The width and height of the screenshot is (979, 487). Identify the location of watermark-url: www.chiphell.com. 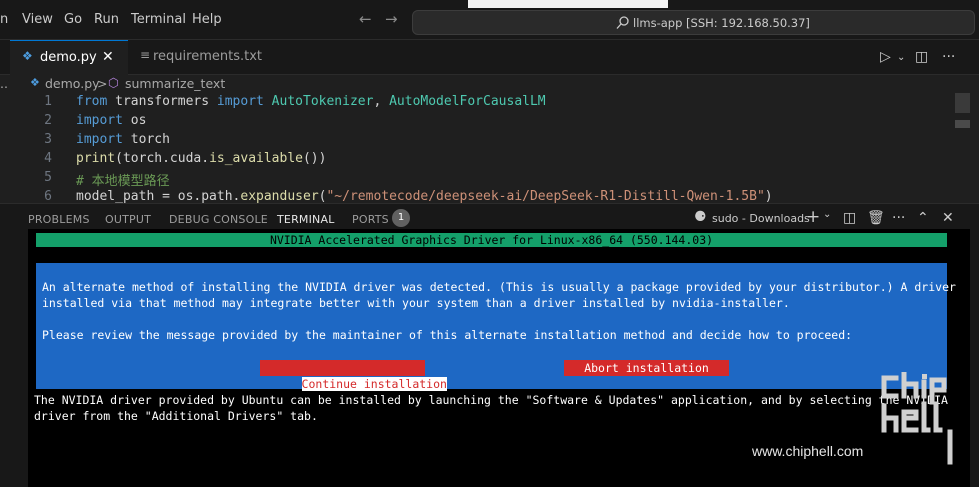
(808, 451).